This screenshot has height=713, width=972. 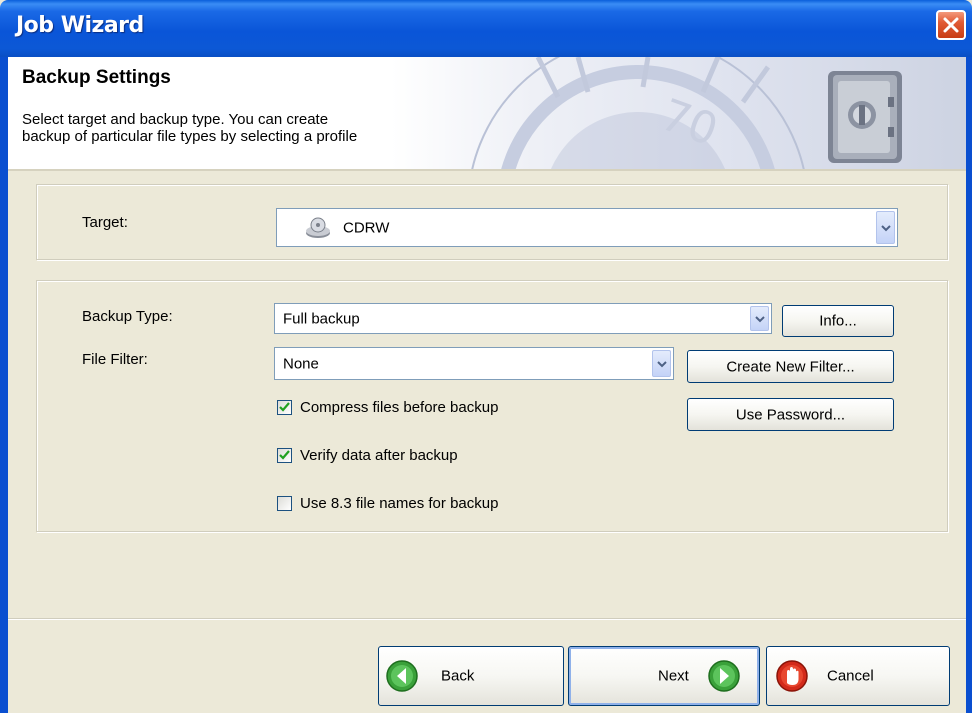 I want to click on file-filter-label: File Filter:, so click(x=115, y=359).